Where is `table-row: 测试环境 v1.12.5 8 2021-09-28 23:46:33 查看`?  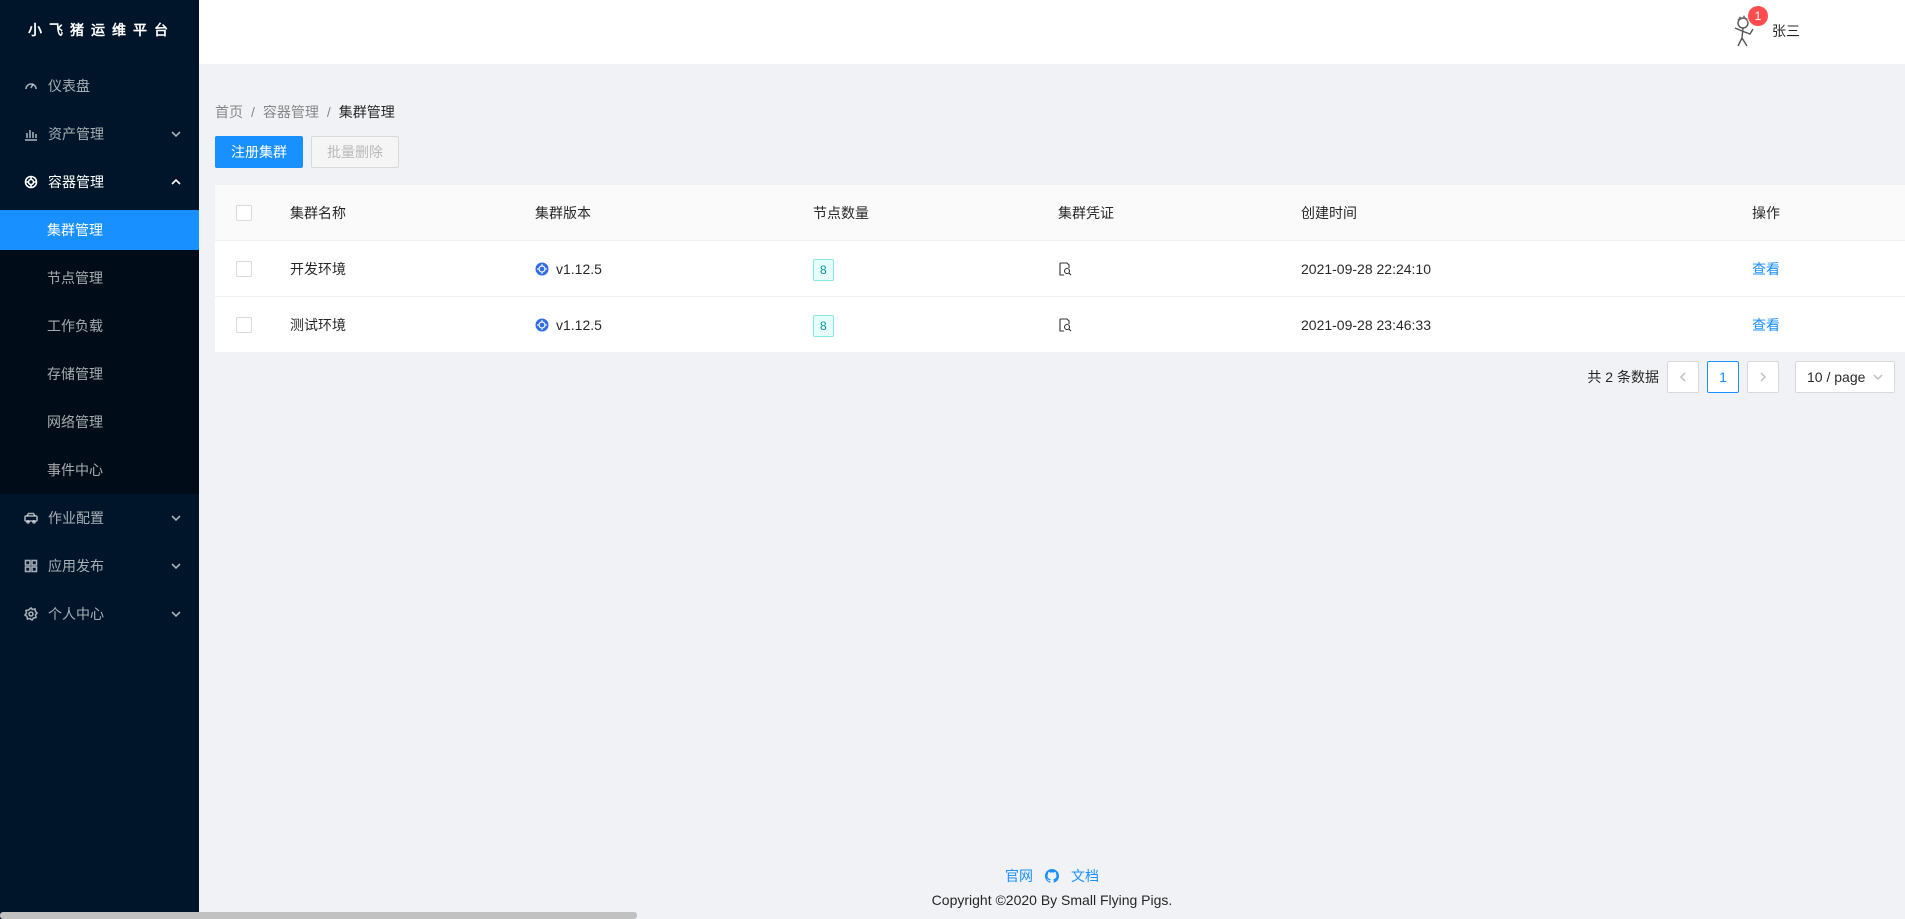
table-row: 测试环境 v1.12.5 8 2021-09-28 23:46:33 查看 is located at coordinates (1060, 325).